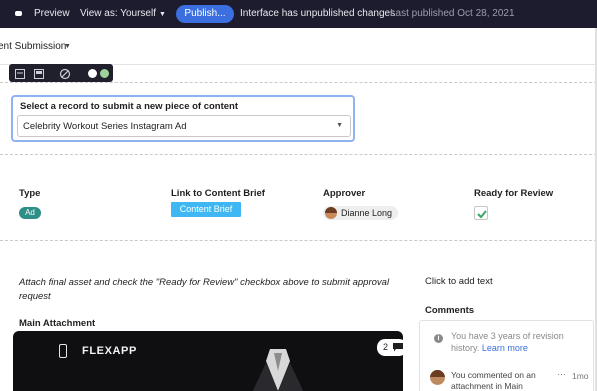 The width and height of the screenshot is (597, 391). What do you see at coordinates (33, 46) in the screenshot?
I see `page-title: ent Submission` at bounding box center [33, 46].